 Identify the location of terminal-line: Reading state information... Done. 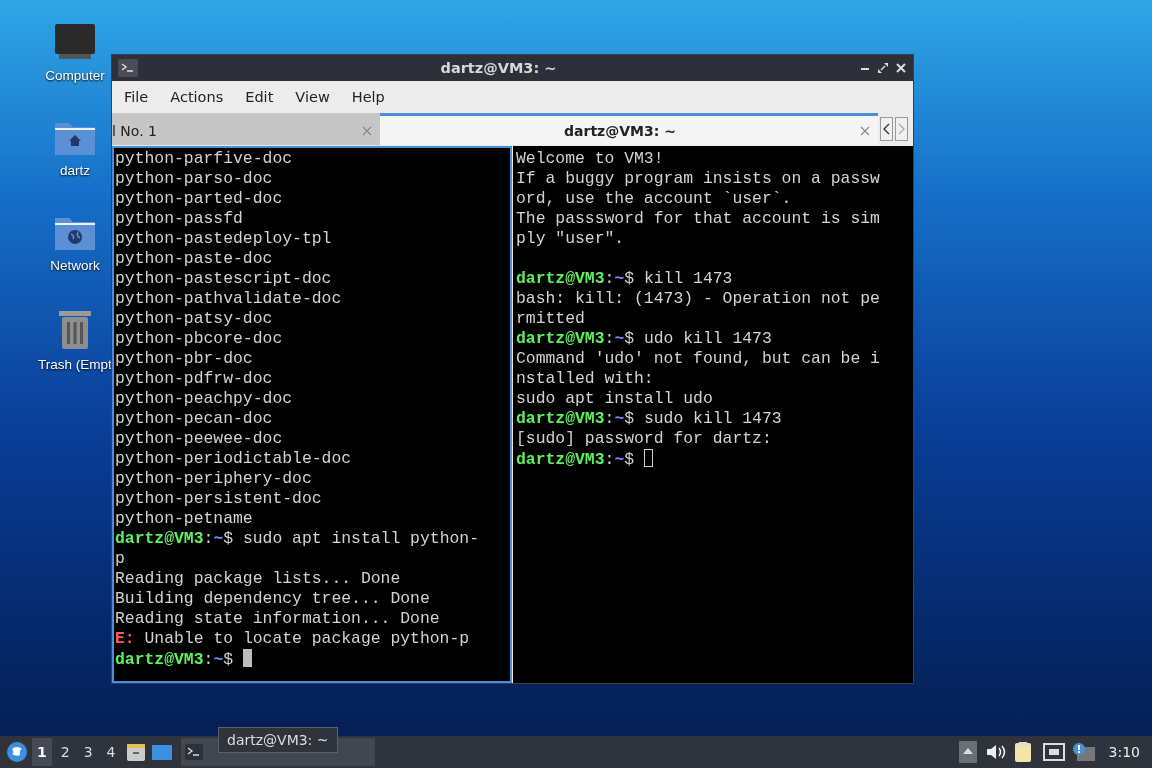
(278, 619).